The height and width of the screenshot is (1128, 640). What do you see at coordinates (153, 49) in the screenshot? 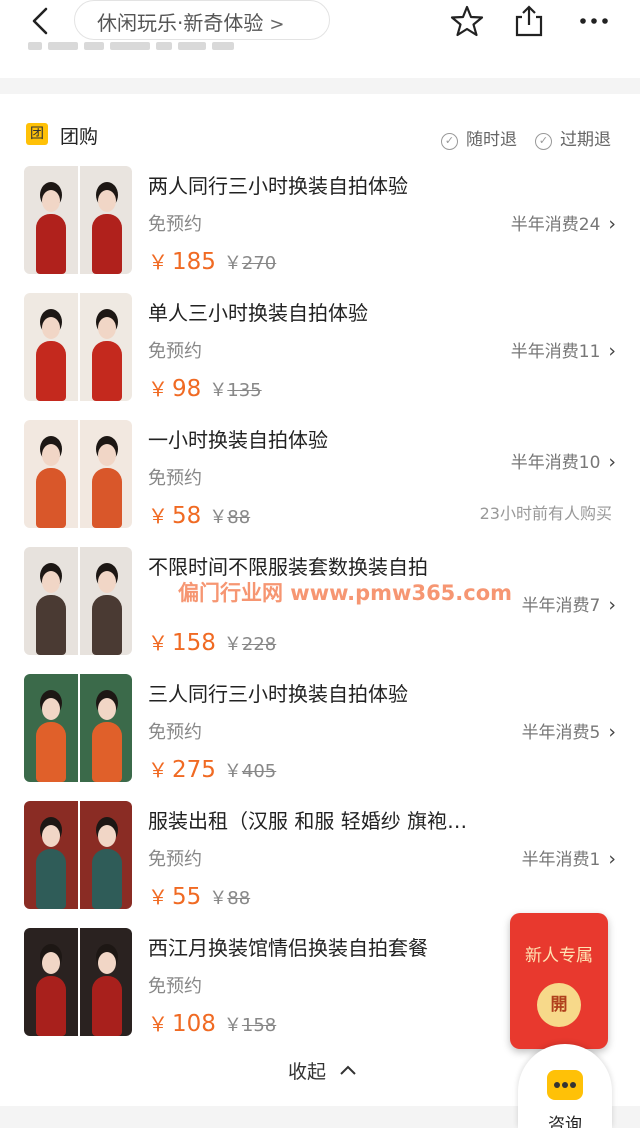
I see `scrolled-text-remnant` at bounding box center [153, 49].